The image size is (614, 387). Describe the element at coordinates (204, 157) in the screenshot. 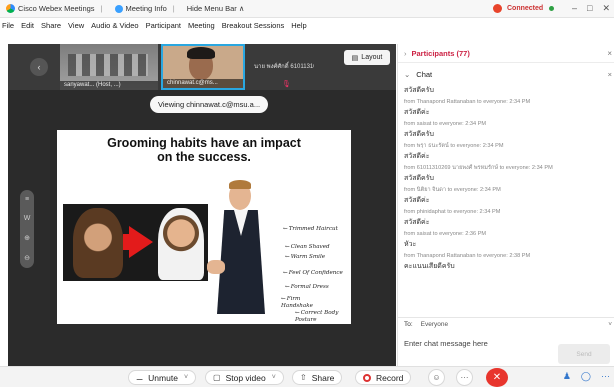

I see `slide-title-line-2: on the success.` at that location.